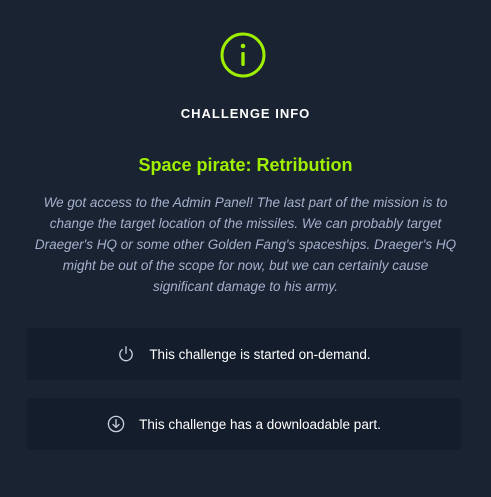 The width and height of the screenshot is (491, 497). I want to click on on-demand-text: This challenge is started on-demand., so click(260, 354).